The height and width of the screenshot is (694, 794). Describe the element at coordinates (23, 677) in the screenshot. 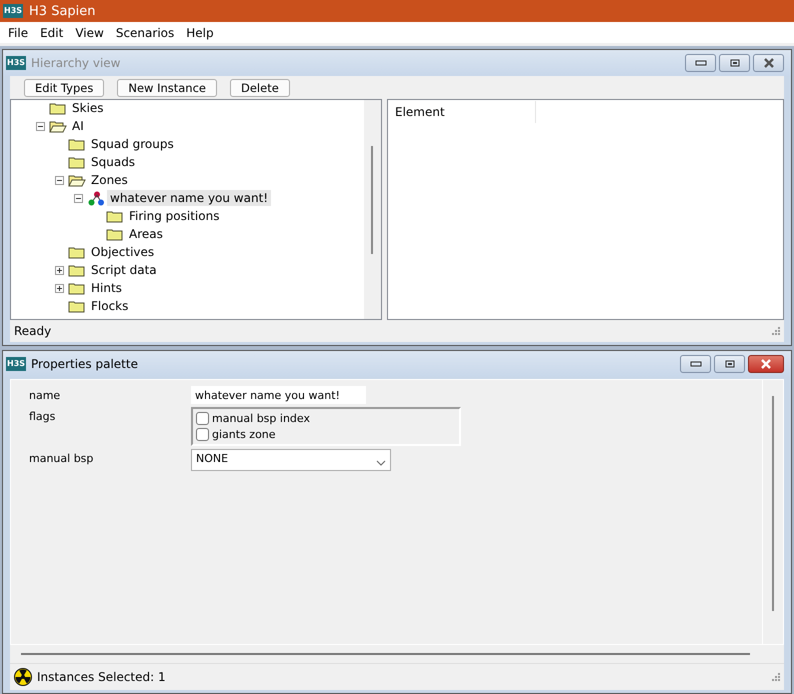

I see `radiation-icon` at that location.